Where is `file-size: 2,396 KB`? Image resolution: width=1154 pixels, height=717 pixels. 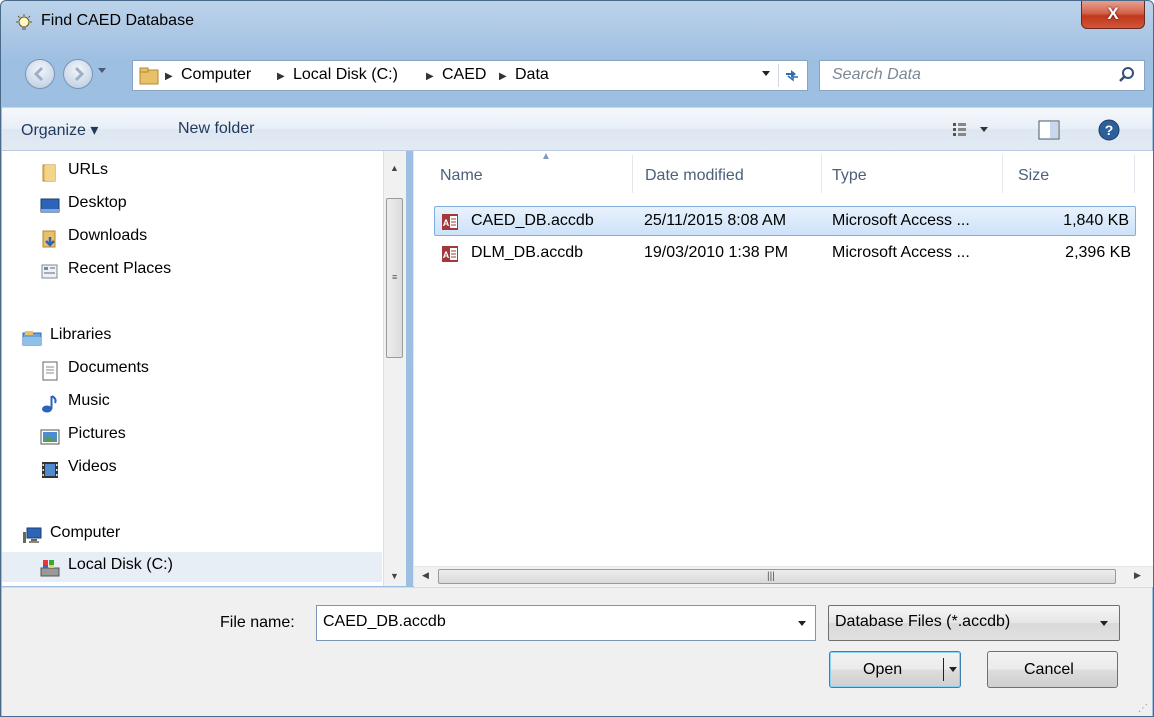
file-size: 2,396 KB is located at coordinates (1098, 252).